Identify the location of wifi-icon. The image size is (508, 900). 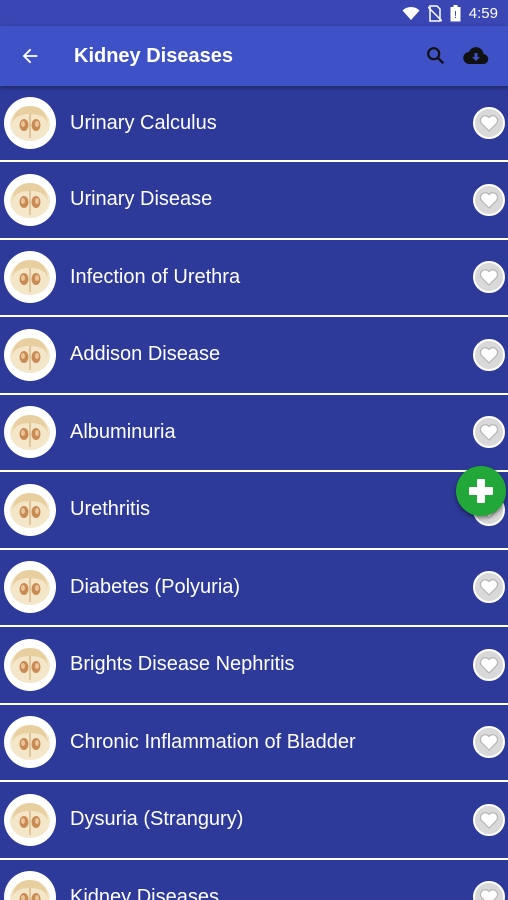
(411, 13).